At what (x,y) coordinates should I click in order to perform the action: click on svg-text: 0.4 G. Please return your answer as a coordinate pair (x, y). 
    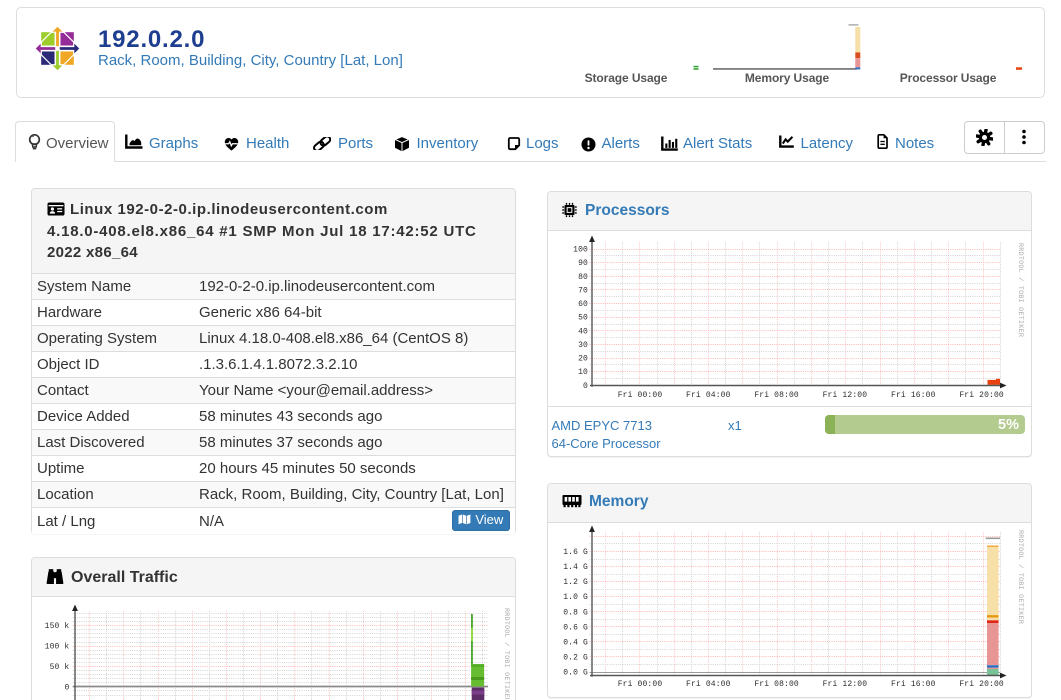
    Looking at the image, I should click on (575, 642).